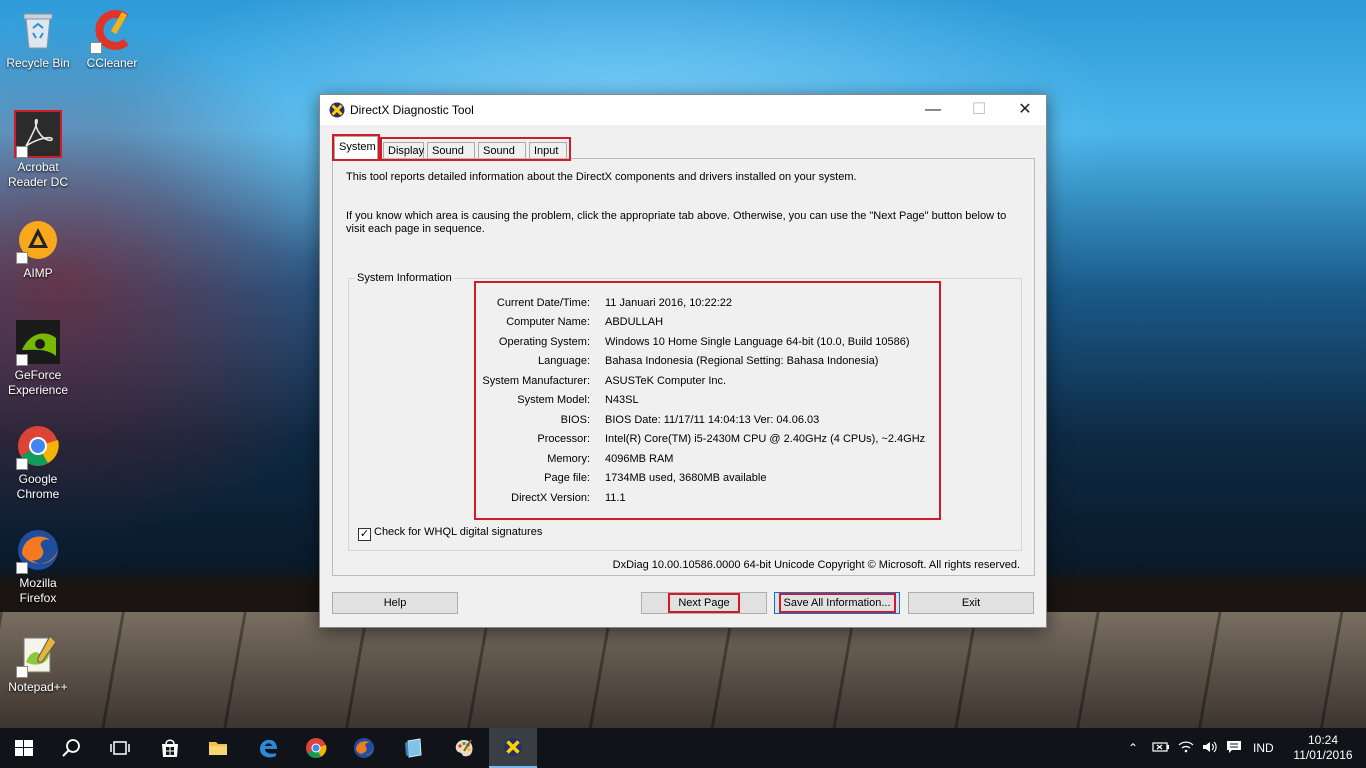  What do you see at coordinates (1210, 748) in the screenshot?
I see `volume-icon` at bounding box center [1210, 748].